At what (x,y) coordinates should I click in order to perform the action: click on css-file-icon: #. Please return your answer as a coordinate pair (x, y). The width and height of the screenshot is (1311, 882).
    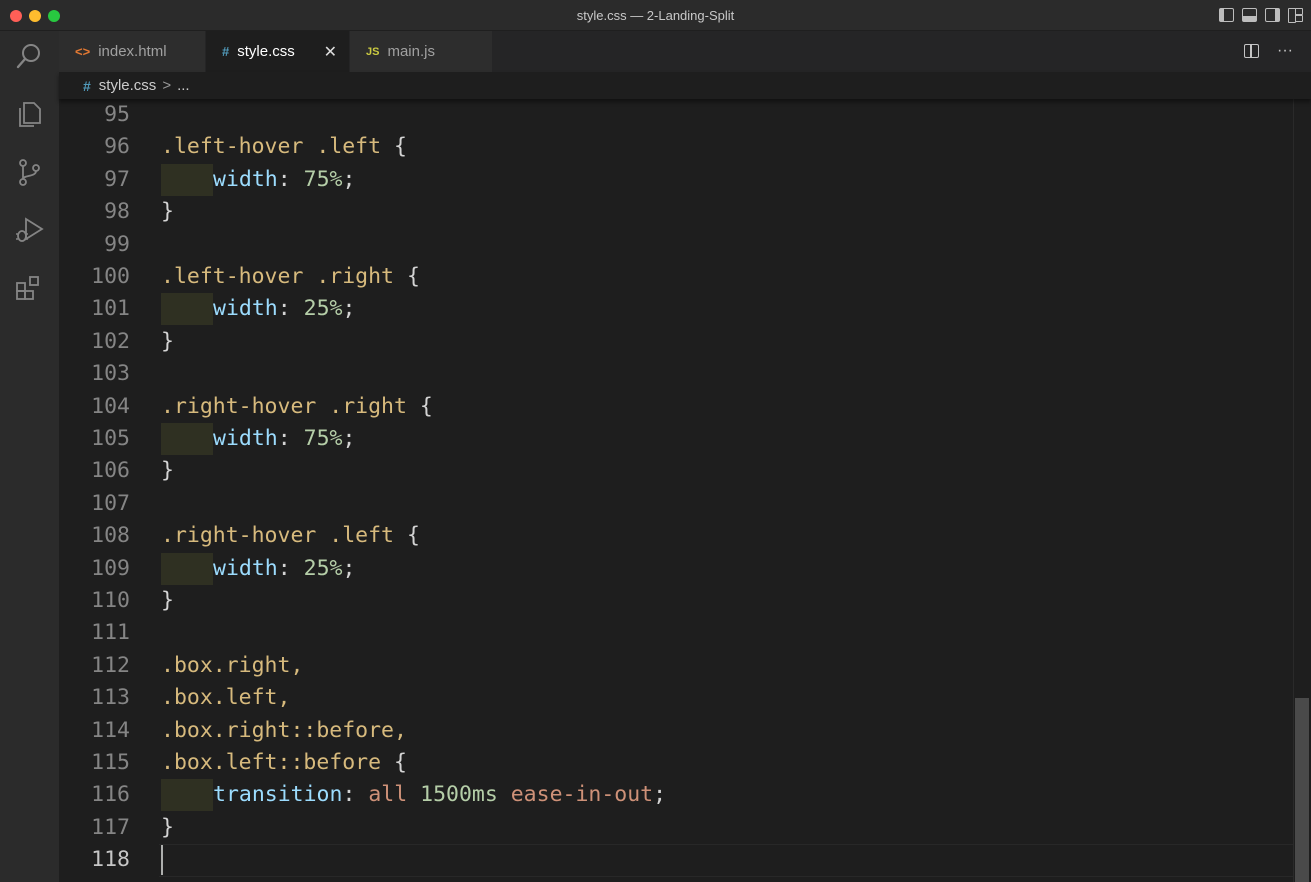
    Looking at the image, I should click on (87, 85).